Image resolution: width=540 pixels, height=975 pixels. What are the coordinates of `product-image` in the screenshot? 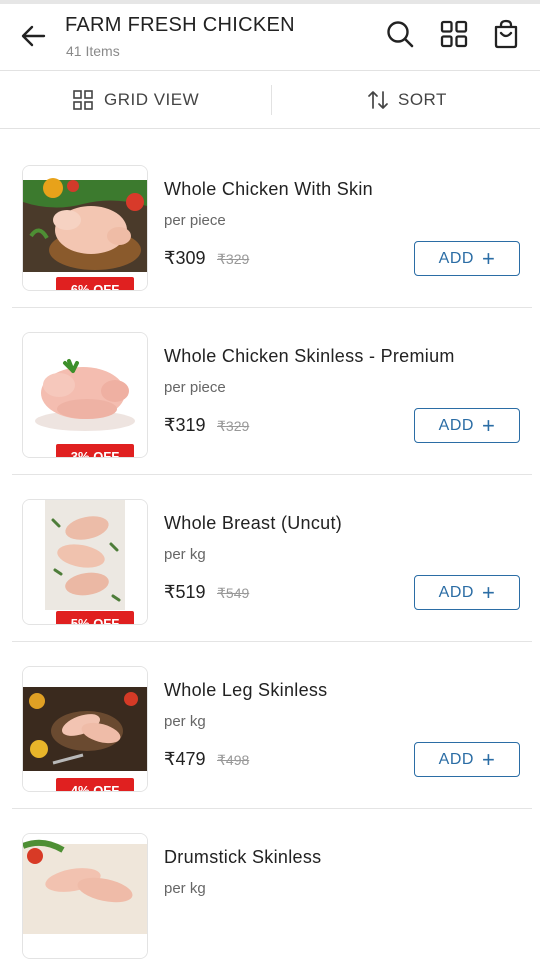 It's located at (85, 896).